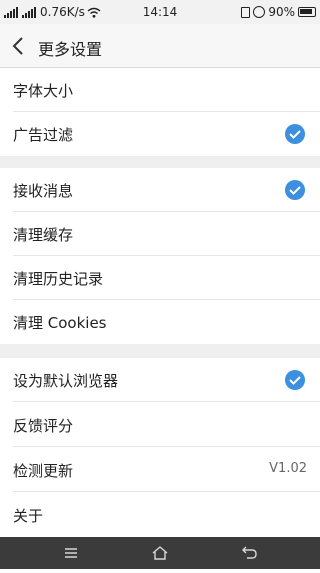  I want to click on setting-label: 广告过滤, so click(43, 135).